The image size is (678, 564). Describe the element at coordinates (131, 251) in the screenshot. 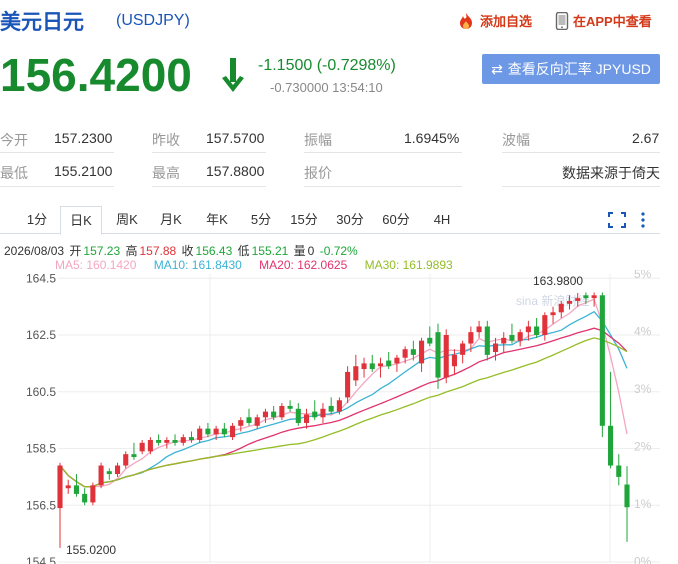

I see `high-label: 高` at that location.